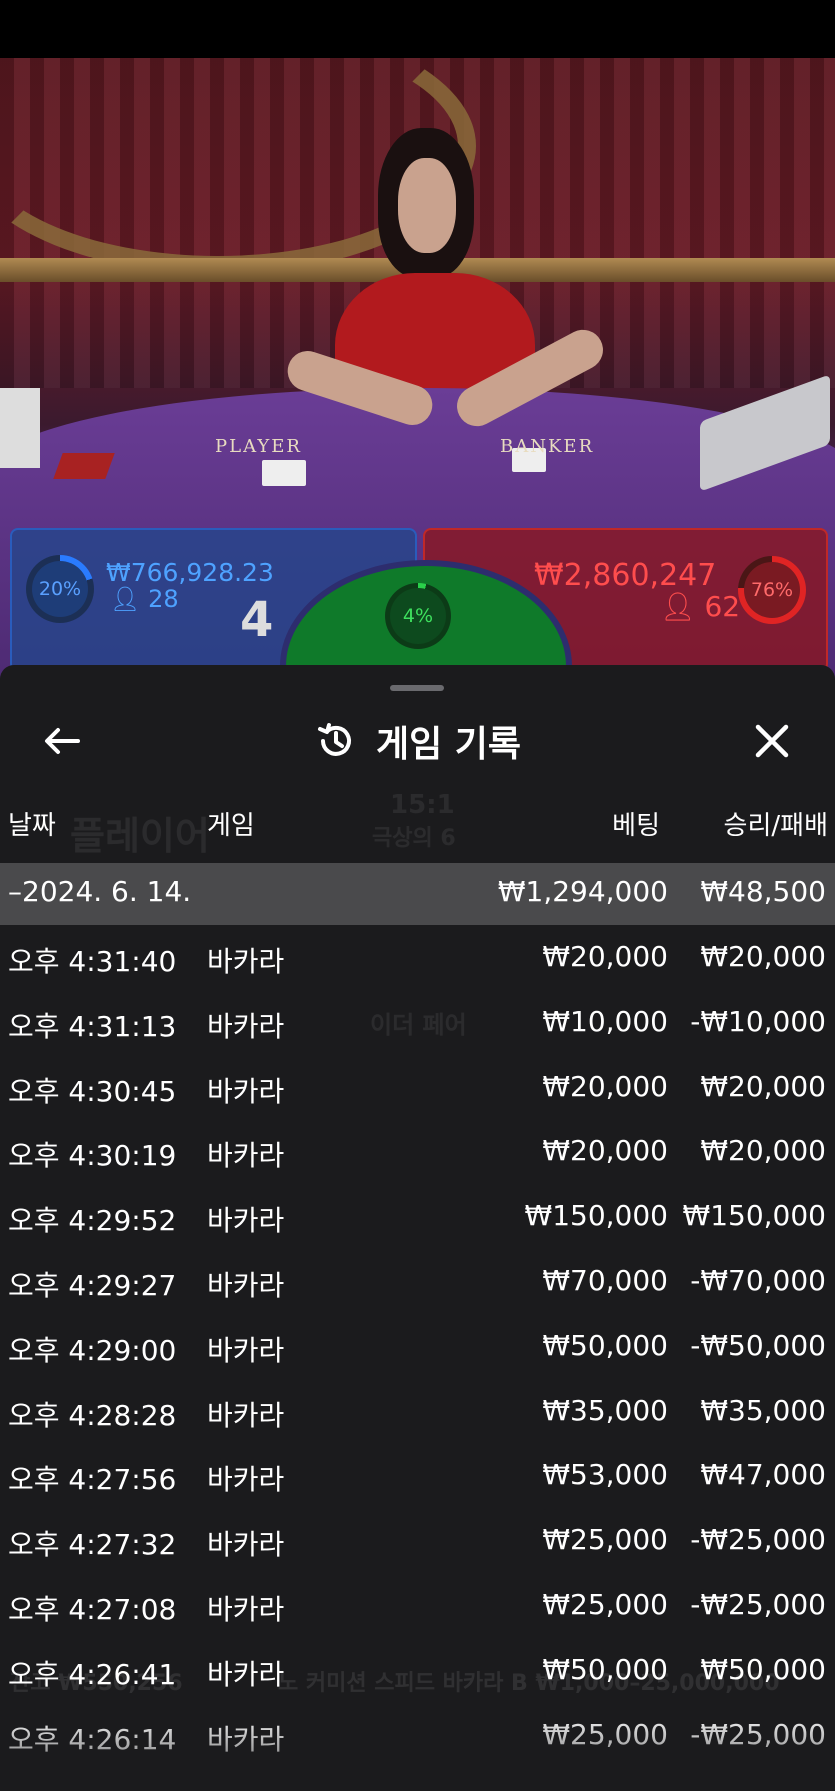  I want to click on tie-percent: 4%, so click(418, 616).